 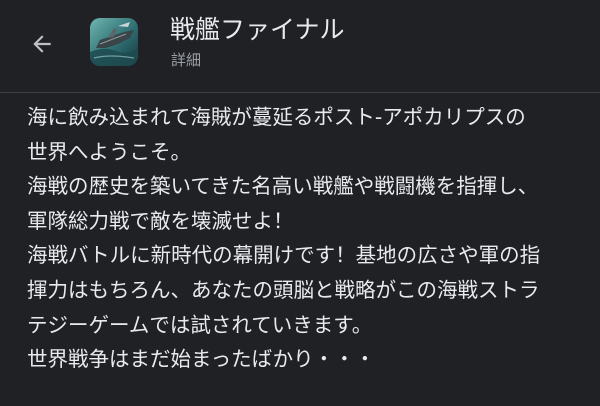 I want to click on description-line: 海戦バトルに新時代の幕開けです！基地の広さや軍の指, so click(x=284, y=255).